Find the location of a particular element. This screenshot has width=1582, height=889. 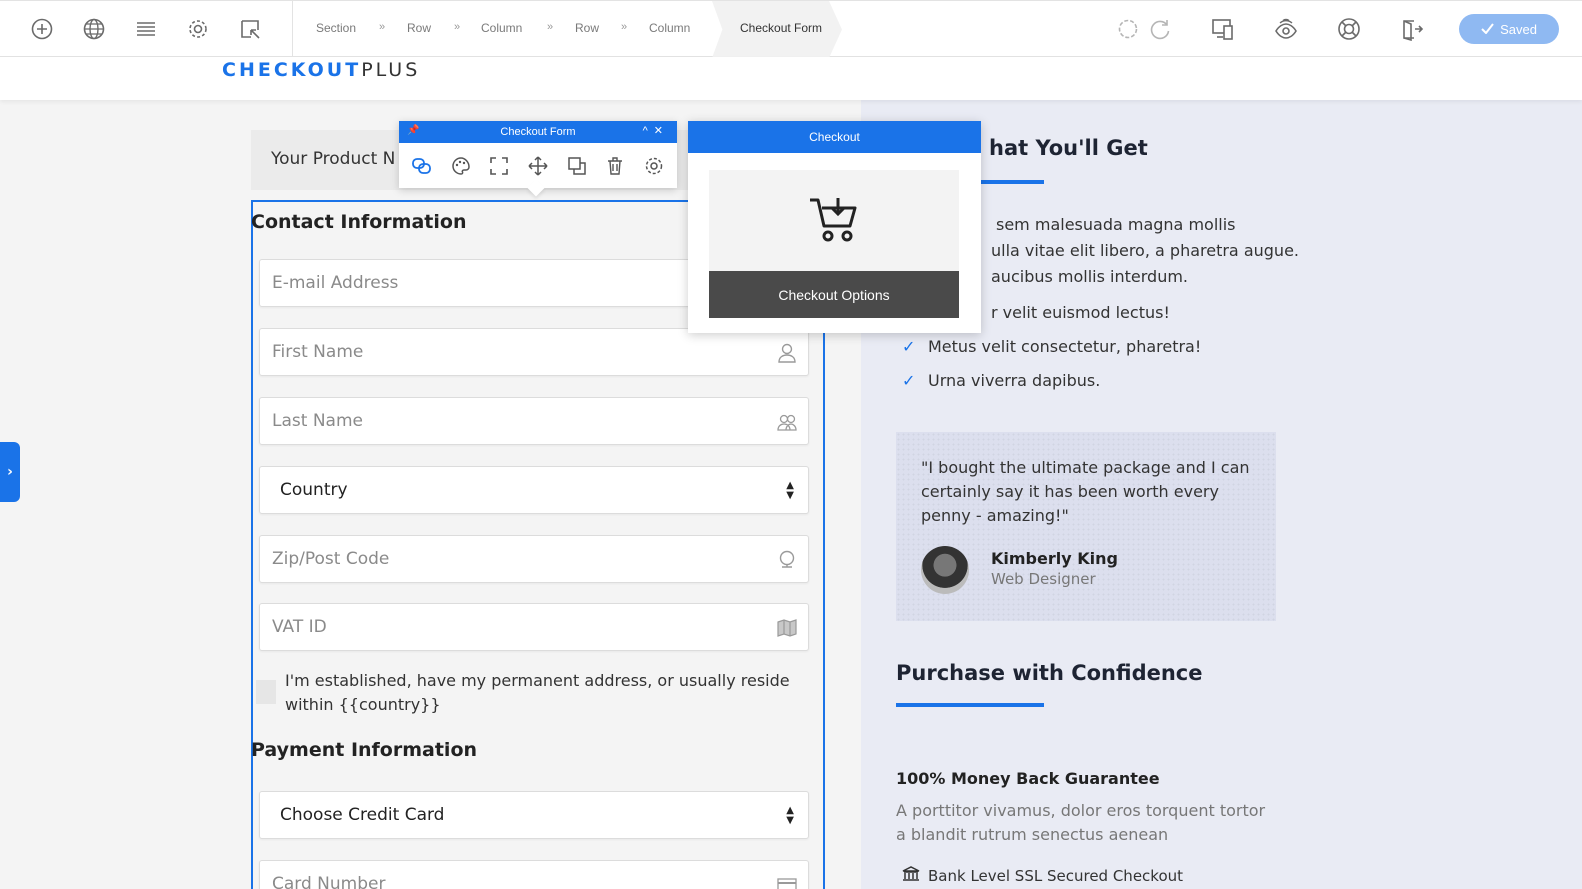

site-logo: CHECKOUTPLUS is located at coordinates (321, 70).